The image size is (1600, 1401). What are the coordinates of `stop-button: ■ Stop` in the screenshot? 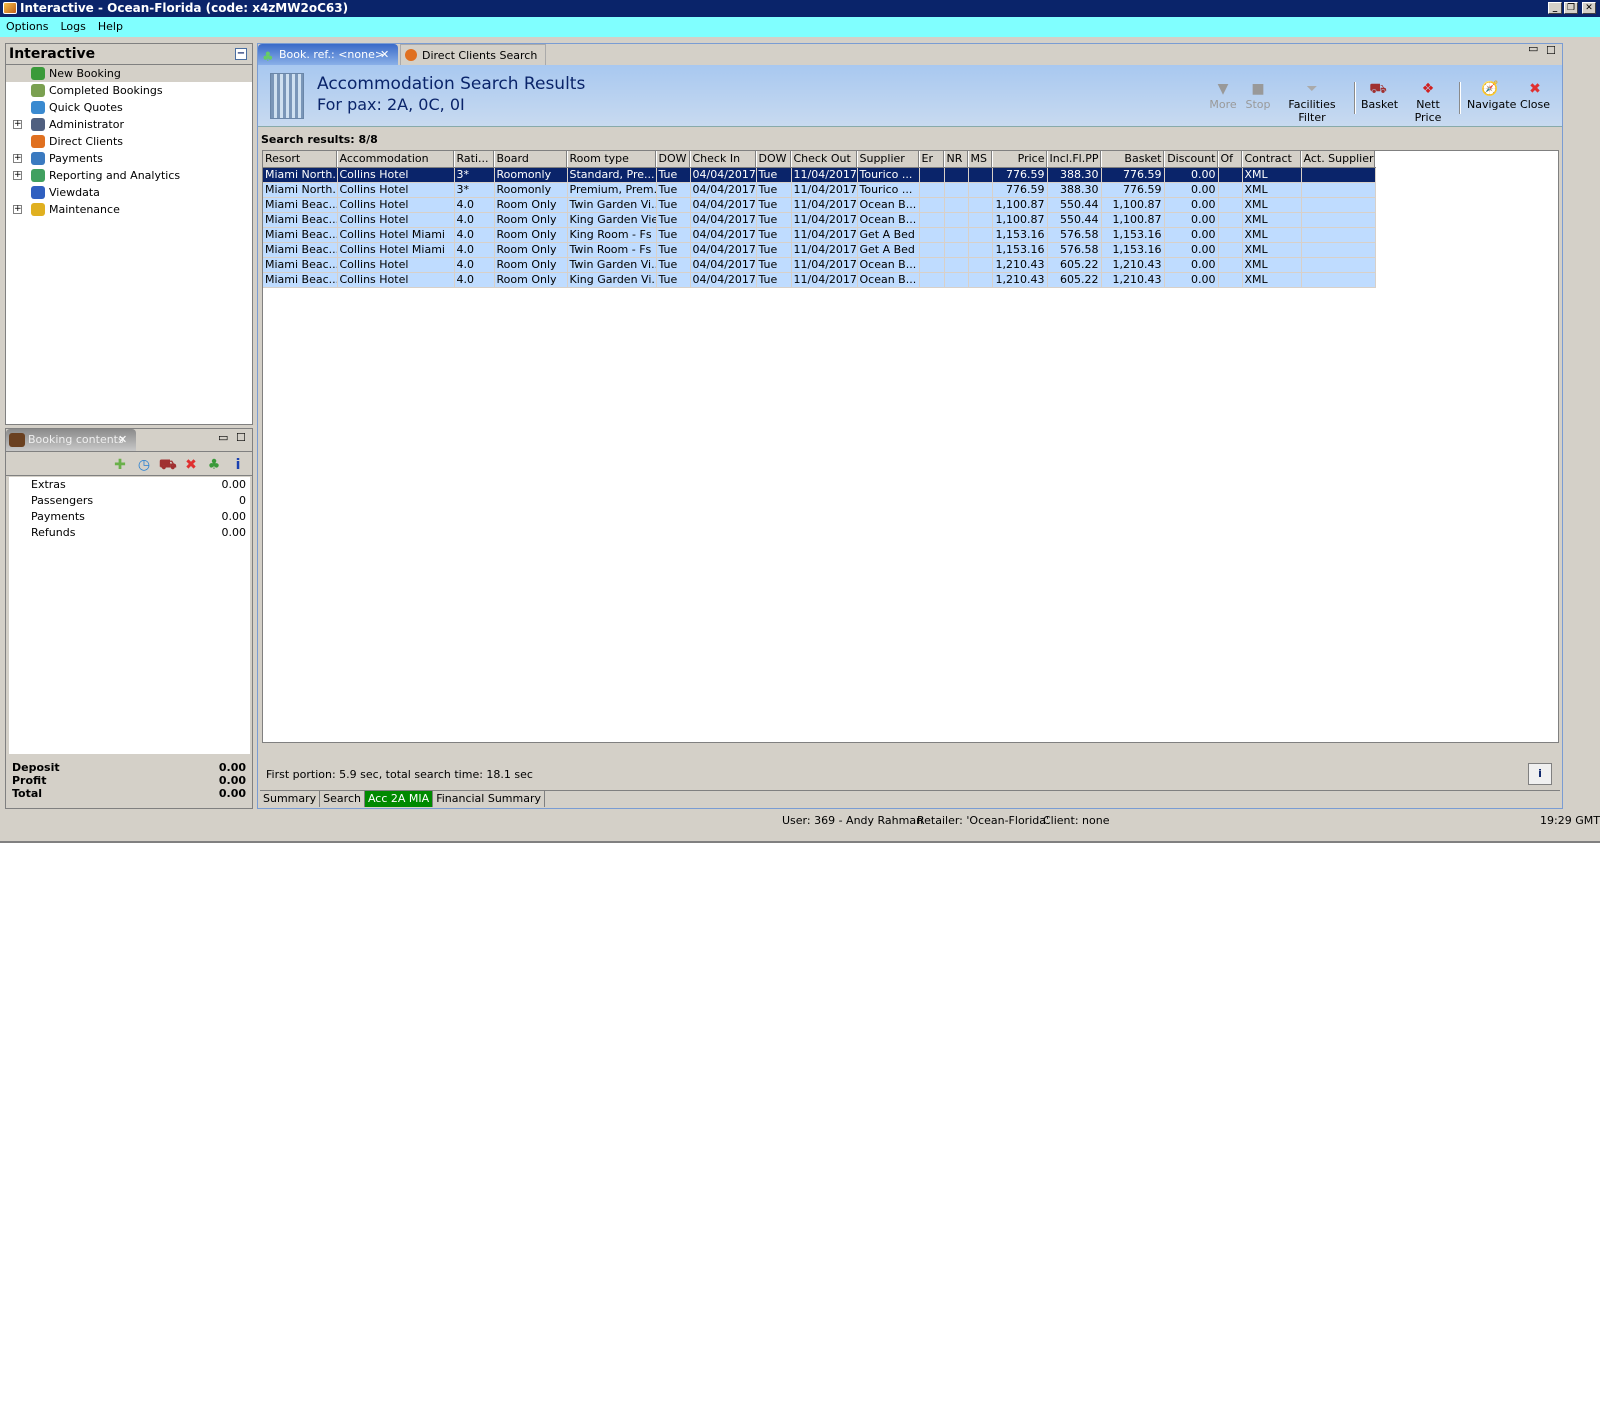 It's located at (1258, 100).